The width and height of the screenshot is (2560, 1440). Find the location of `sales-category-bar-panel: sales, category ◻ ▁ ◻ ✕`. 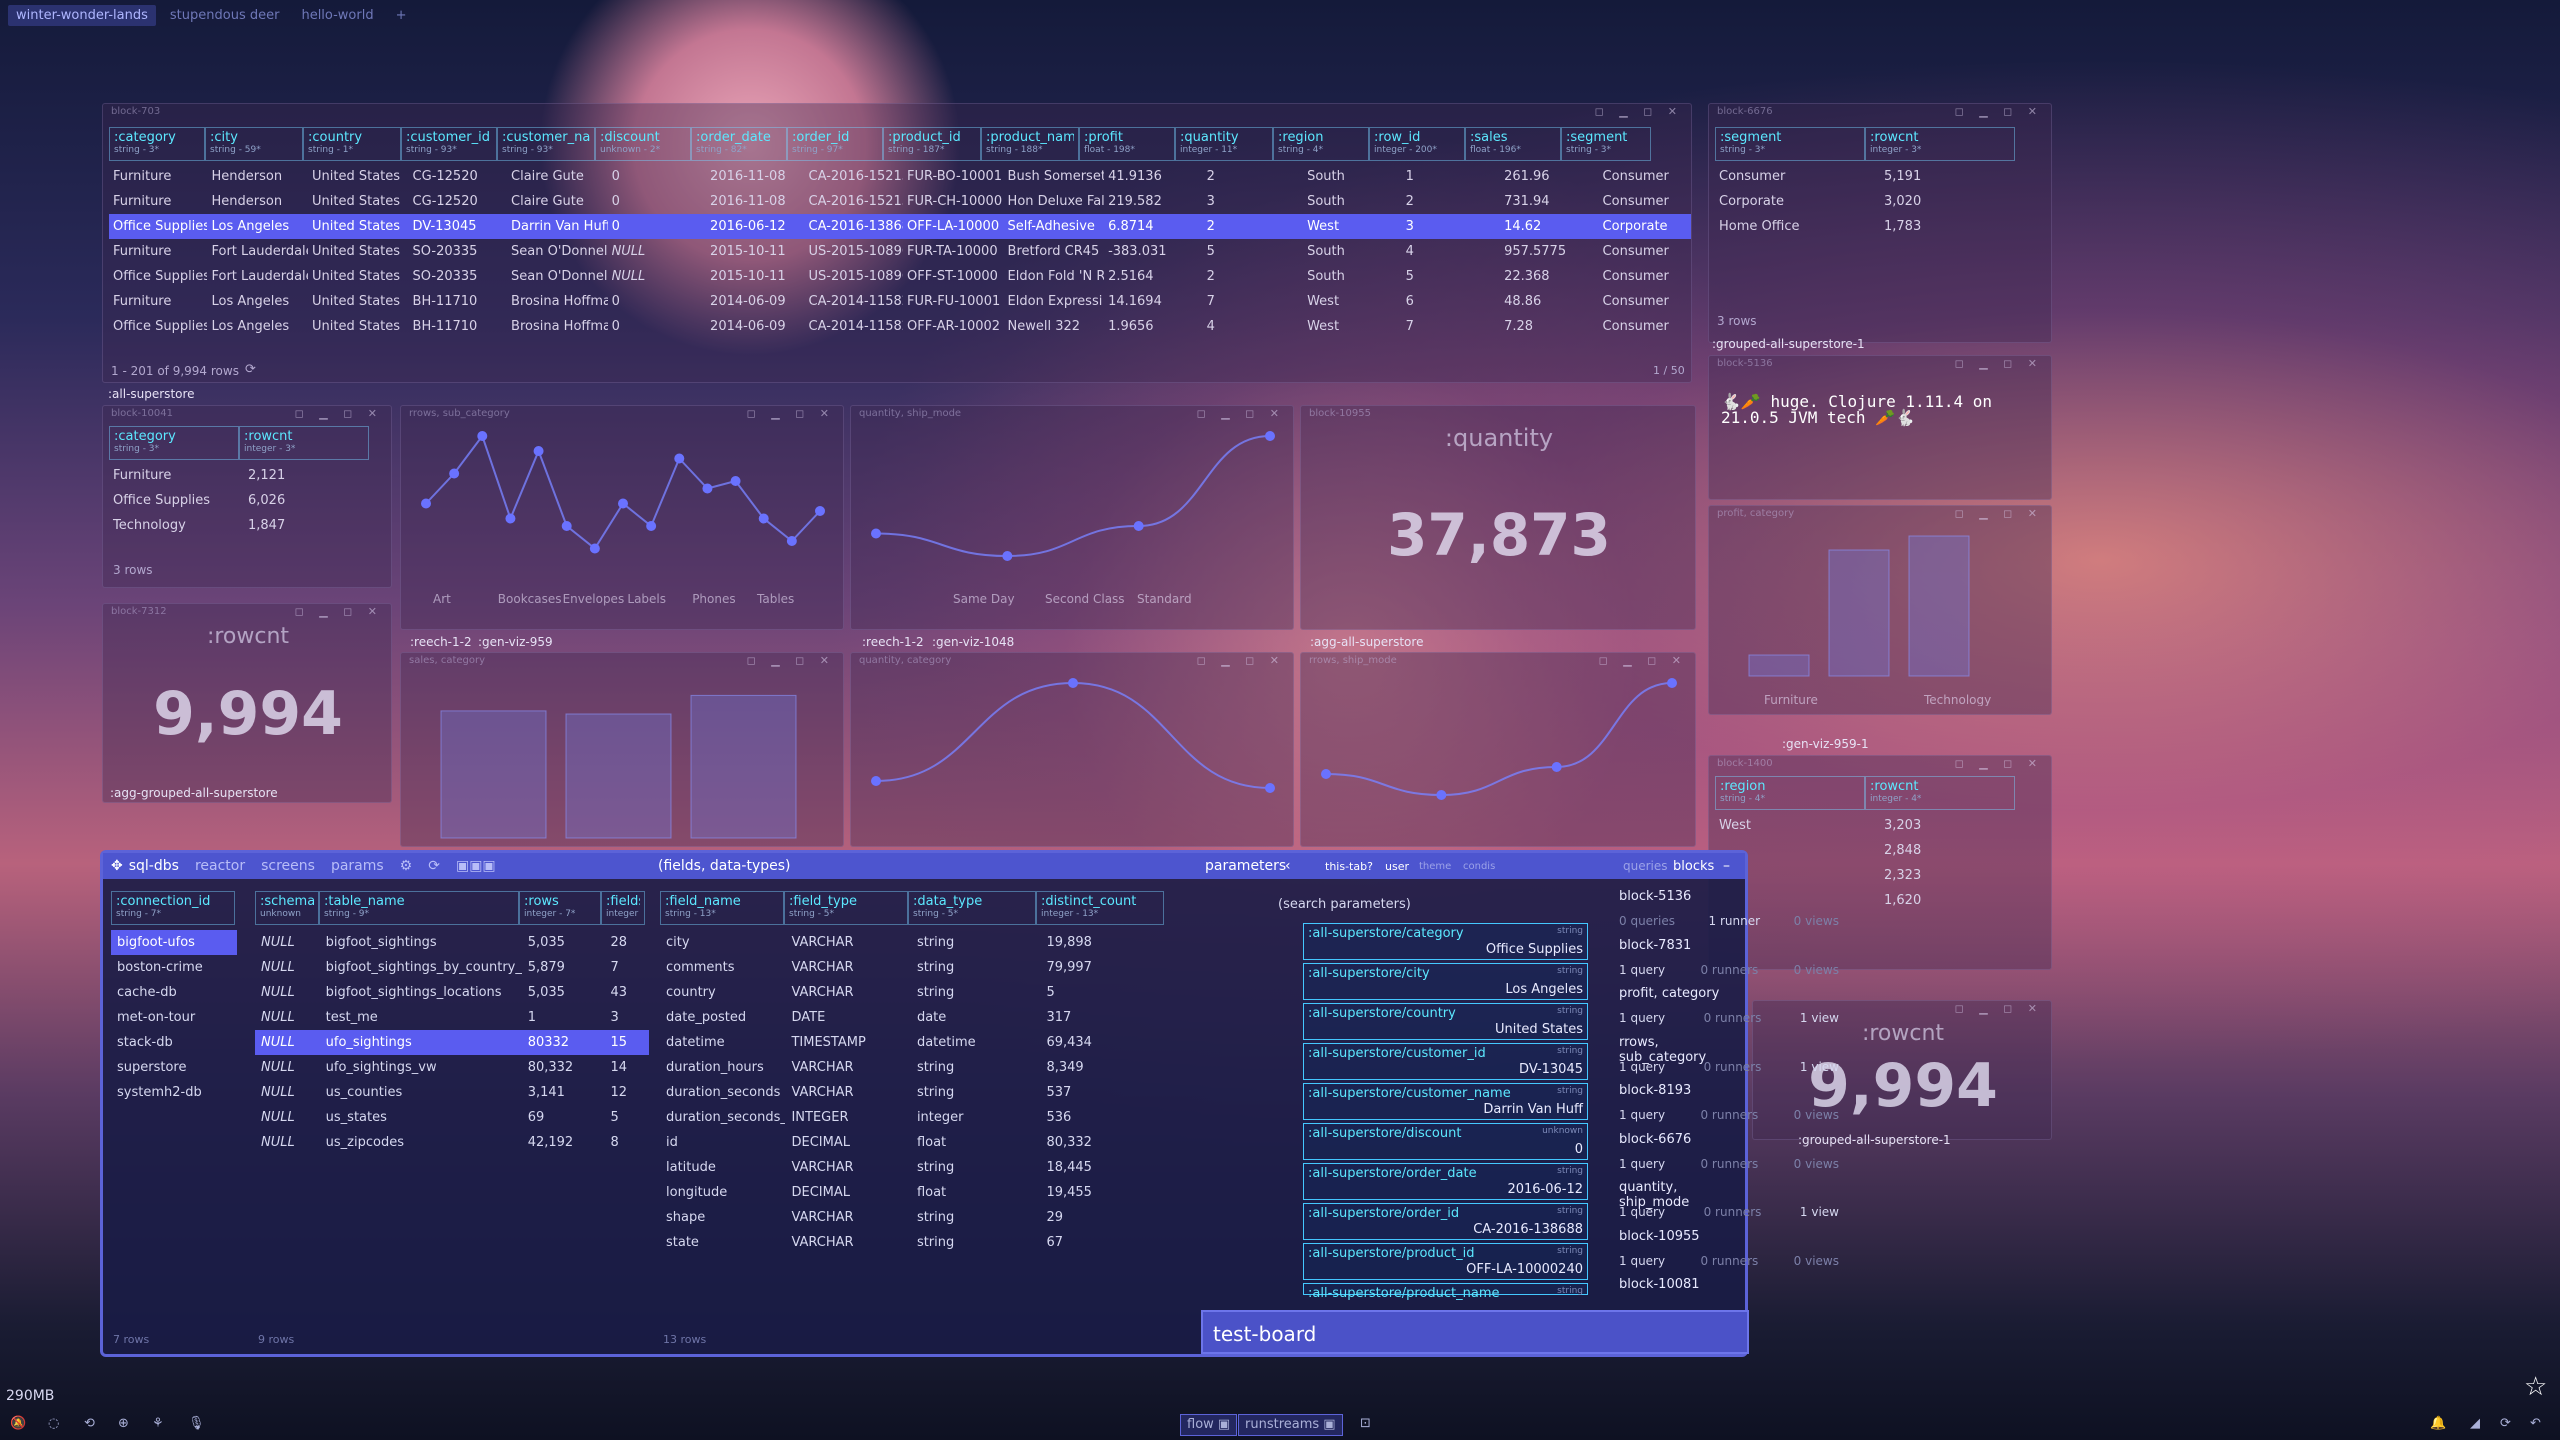

sales-category-bar-panel: sales, category ◻ ▁ ◻ ✕ is located at coordinates (622, 749).